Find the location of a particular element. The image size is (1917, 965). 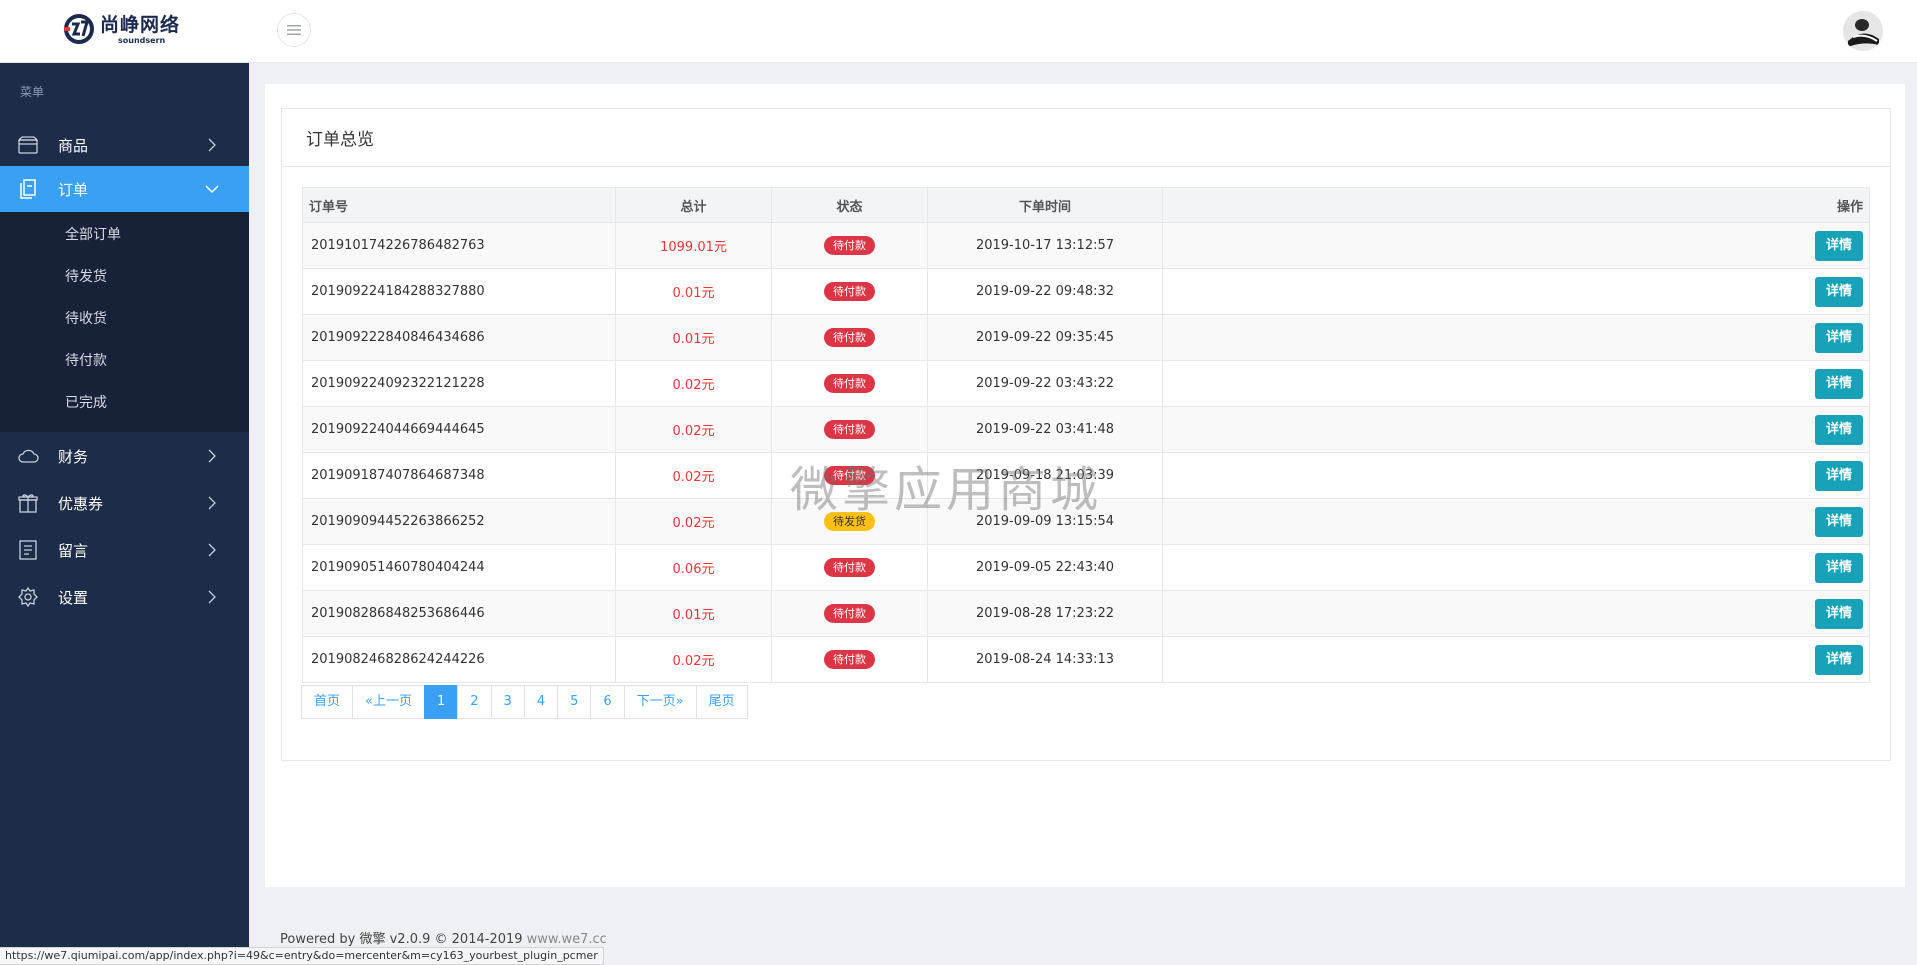

sidebar-item-coupons: 优惠券 is located at coordinates (124, 503).